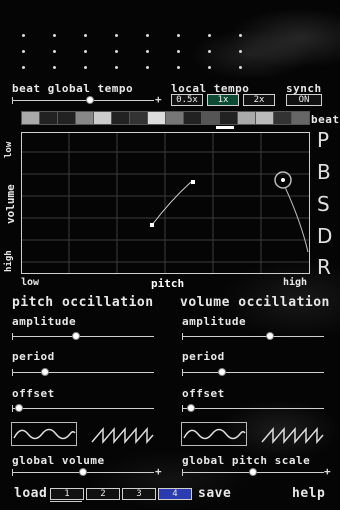  I want to click on synch-toggle: ON, so click(304, 100).